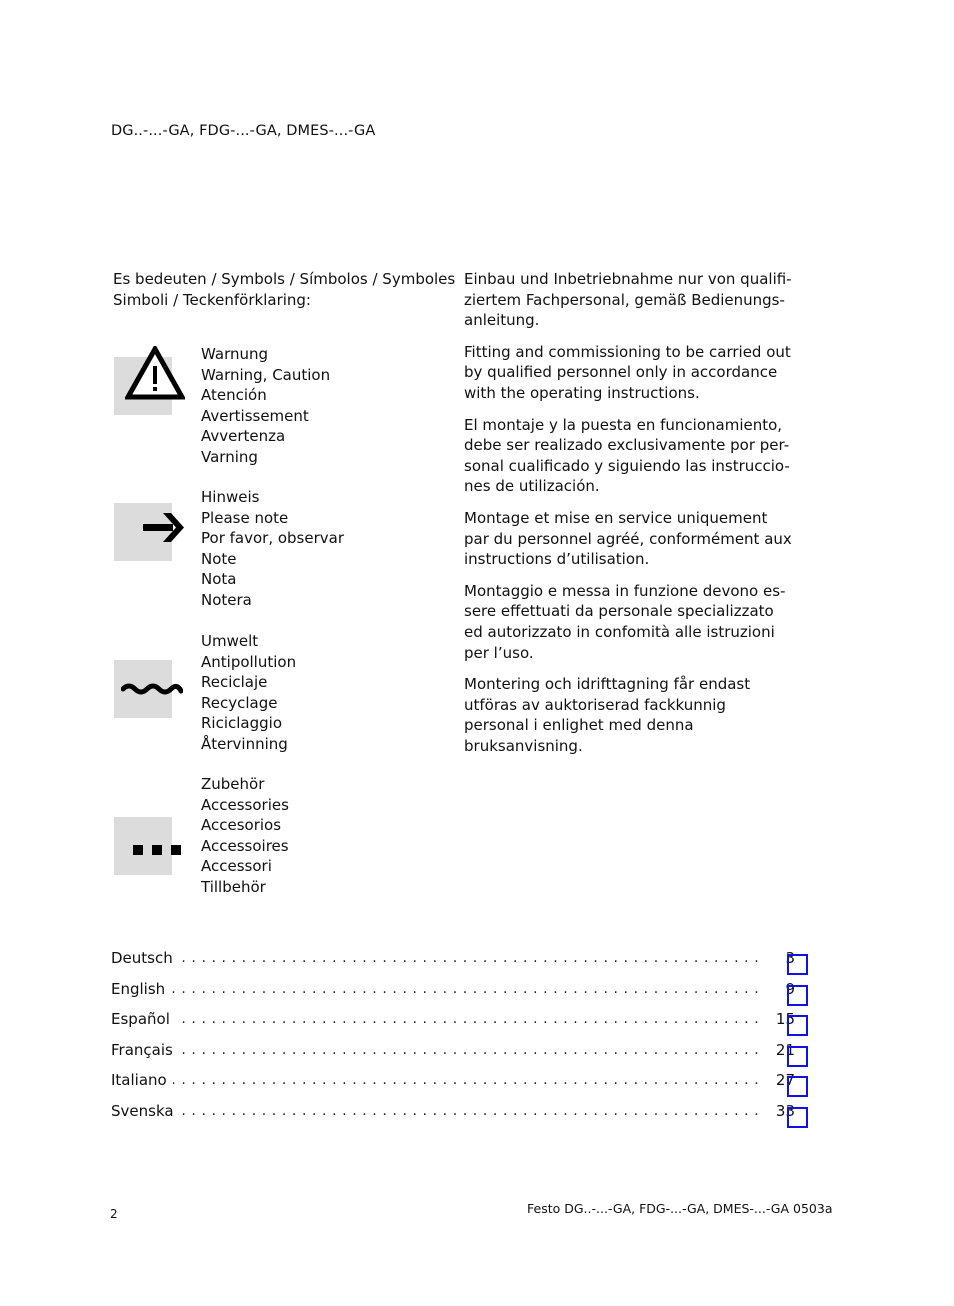 The width and height of the screenshot is (954, 1306). Describe the element at coordinates (245, 517) in the screenshot. I see `symbol-label: Please note` at that location.